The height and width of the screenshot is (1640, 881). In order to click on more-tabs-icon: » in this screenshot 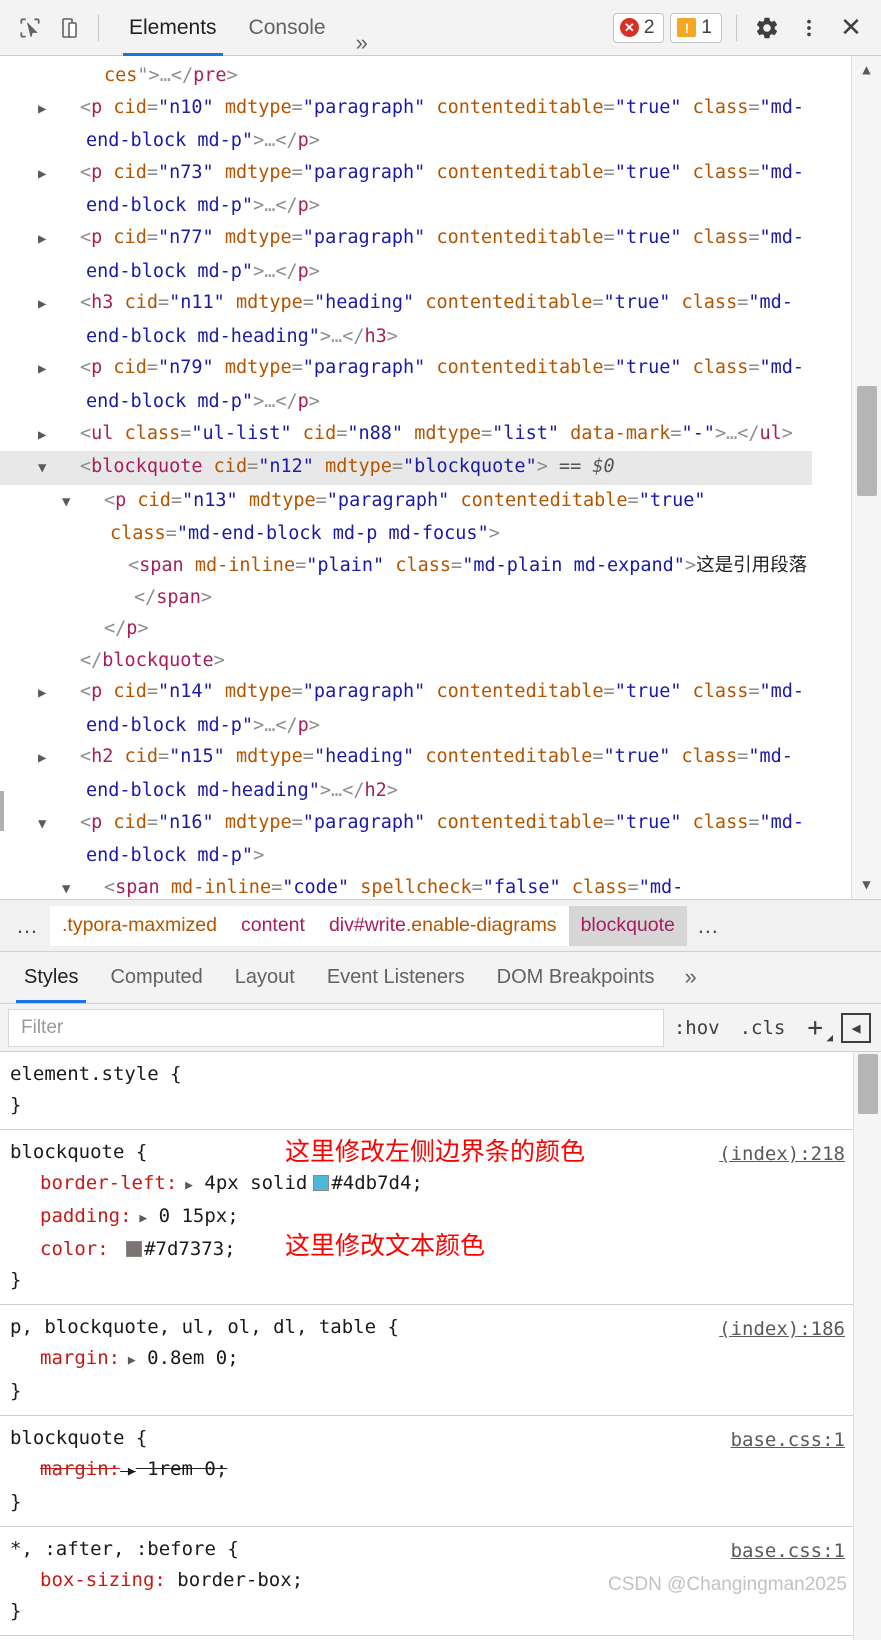, I will do `click(362, 43)`.